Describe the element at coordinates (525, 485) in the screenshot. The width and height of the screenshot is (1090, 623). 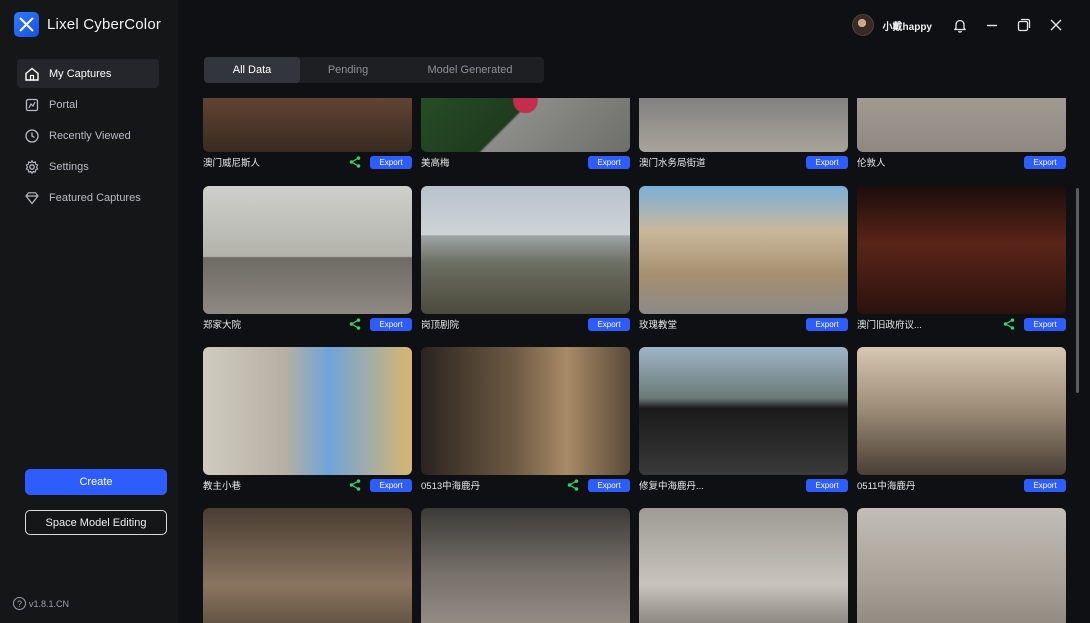
I see `card-footer: 0513中海鹿丹 Export` at that location.